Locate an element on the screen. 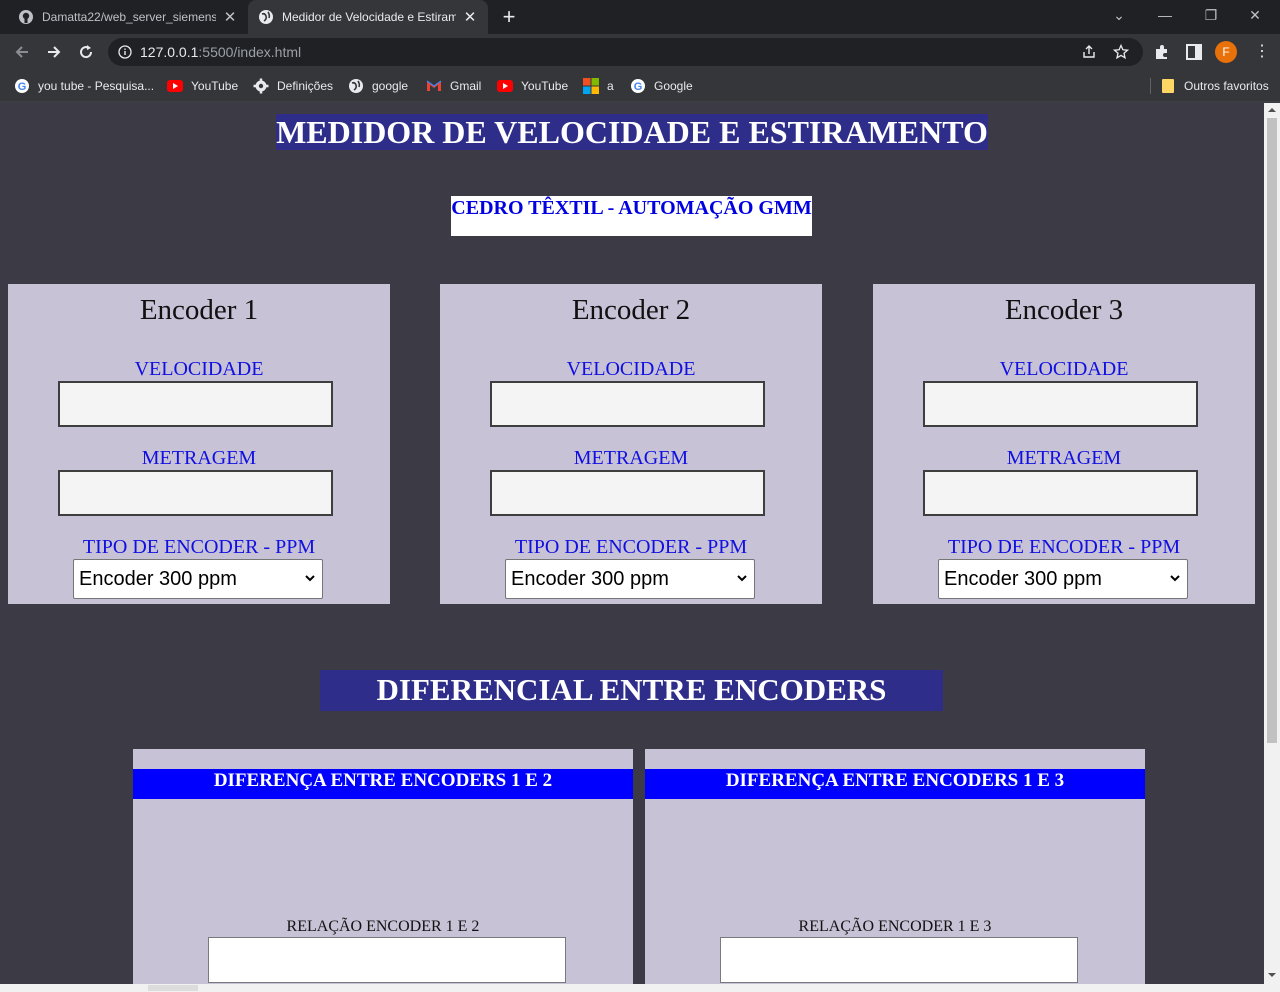 The image size is (1280, 992). scroll-up-icon is located at coordinates (1272, 110).